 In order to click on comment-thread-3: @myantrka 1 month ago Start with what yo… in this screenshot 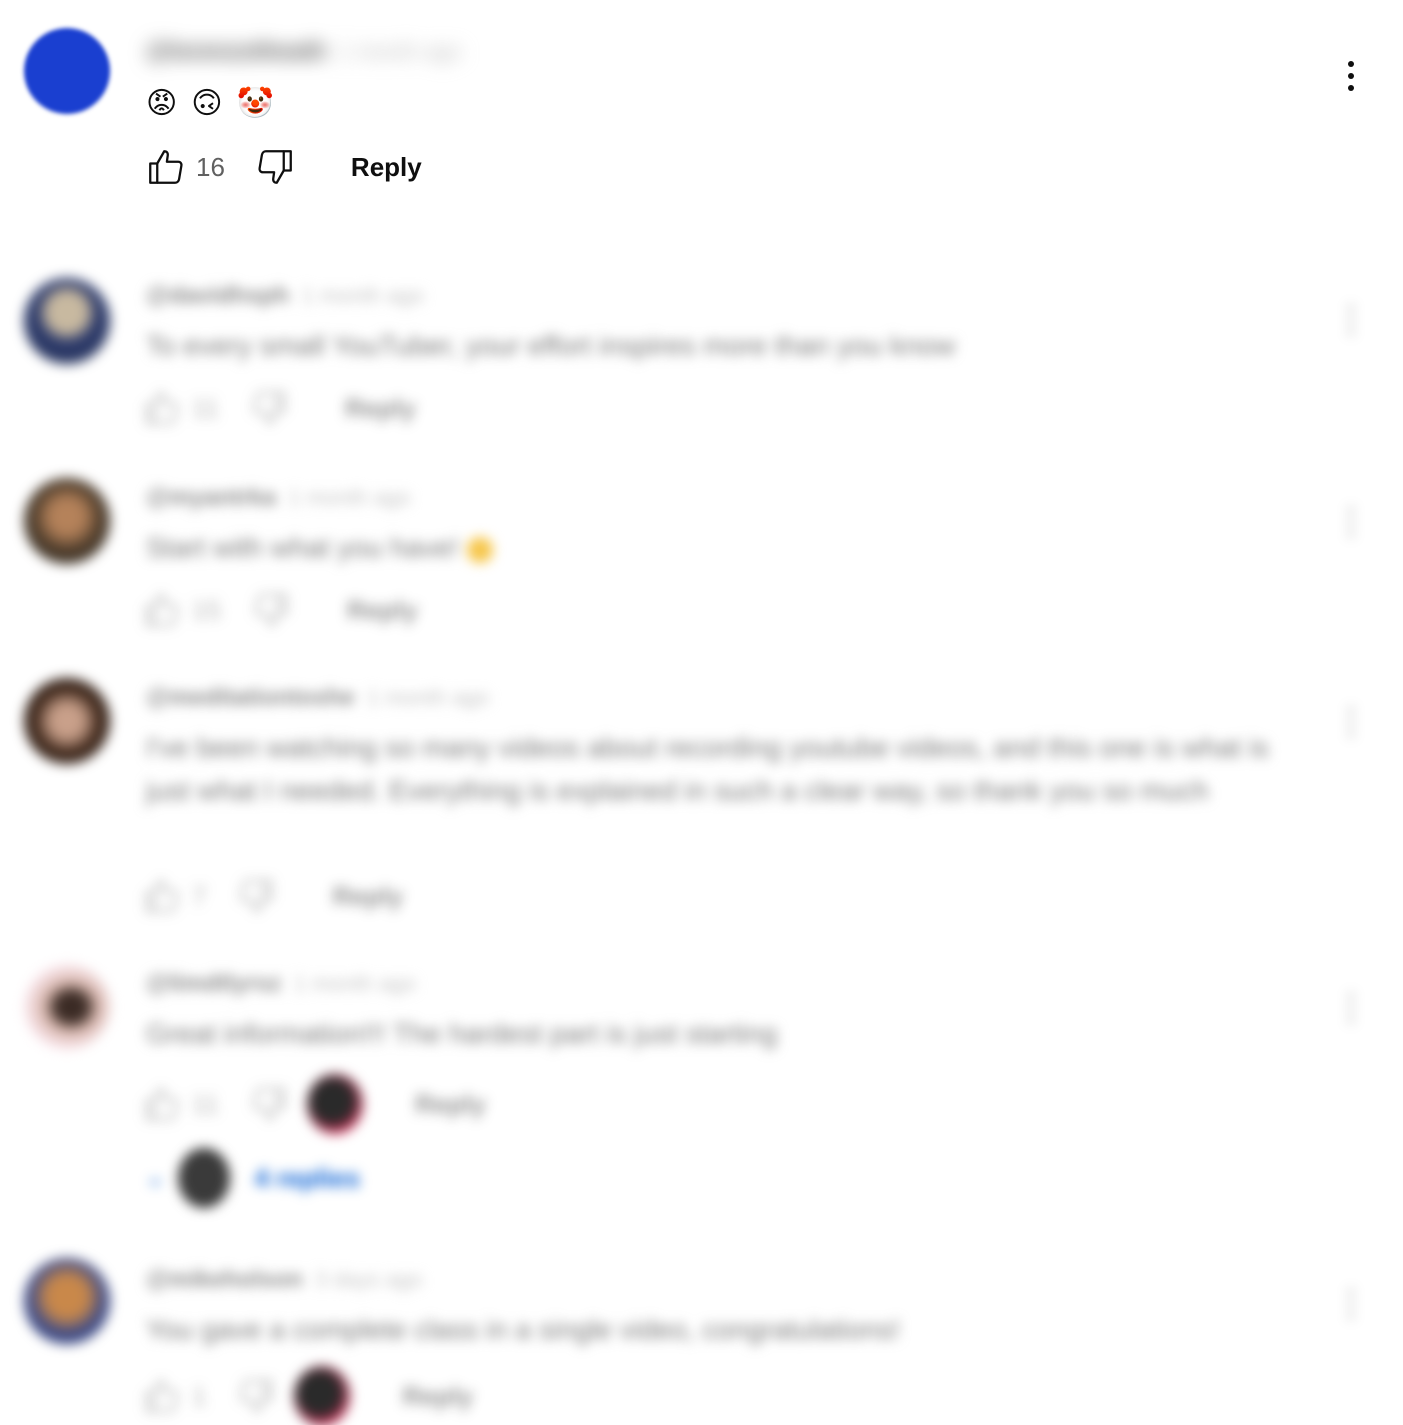, I will do `click(701, 552)`.